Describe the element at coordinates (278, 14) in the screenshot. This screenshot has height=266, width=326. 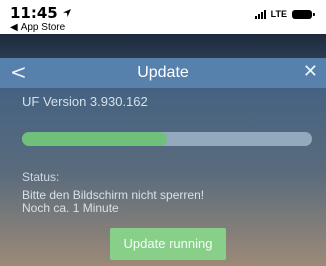
I see `network-label: LTE` at that location.